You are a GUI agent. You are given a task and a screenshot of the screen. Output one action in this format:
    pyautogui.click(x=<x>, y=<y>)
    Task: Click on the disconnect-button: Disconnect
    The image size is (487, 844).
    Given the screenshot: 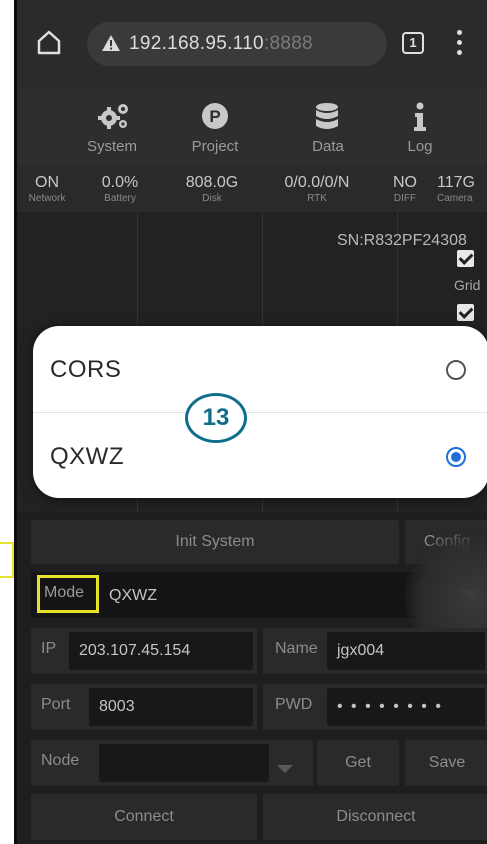 What is the action you would take?
    pyautogui.click(x=375, y=817)
    